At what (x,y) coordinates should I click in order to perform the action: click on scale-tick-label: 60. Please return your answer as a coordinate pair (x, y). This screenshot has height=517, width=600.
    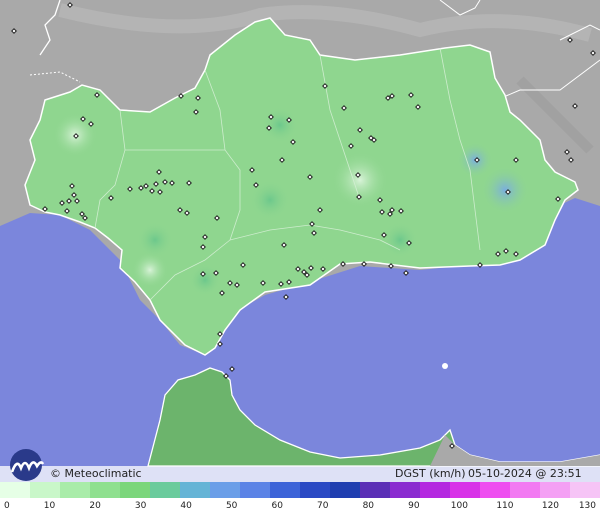
    Looking at the image, I should click on (278, 506).